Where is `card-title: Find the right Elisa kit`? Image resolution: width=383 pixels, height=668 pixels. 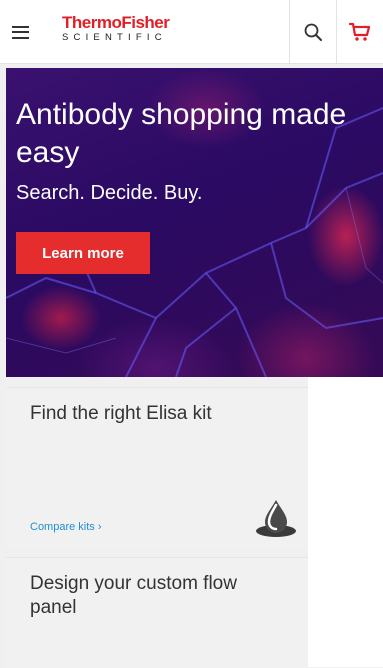
card-title: Find the right Elisa kit is located at coordinates (121, 413).